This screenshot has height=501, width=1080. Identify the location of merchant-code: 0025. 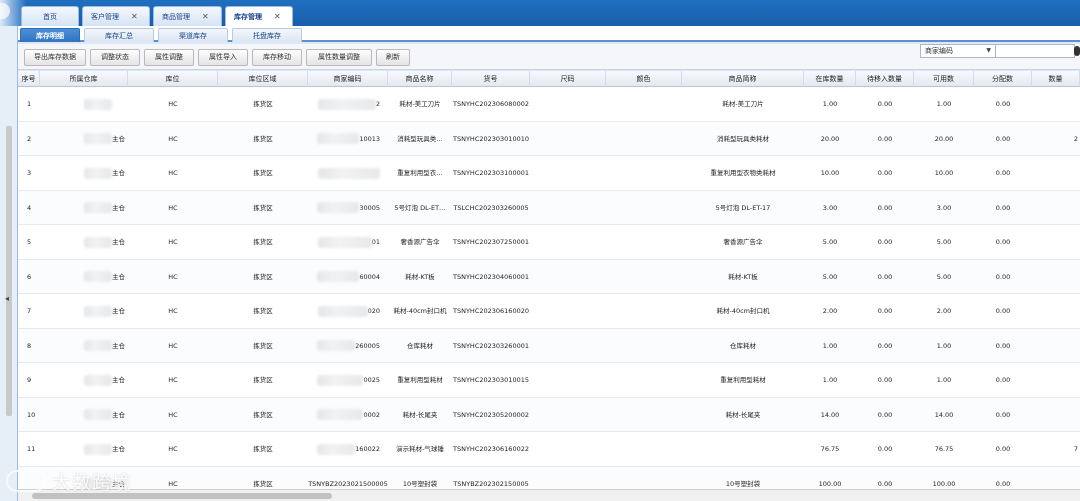
(371, 380).